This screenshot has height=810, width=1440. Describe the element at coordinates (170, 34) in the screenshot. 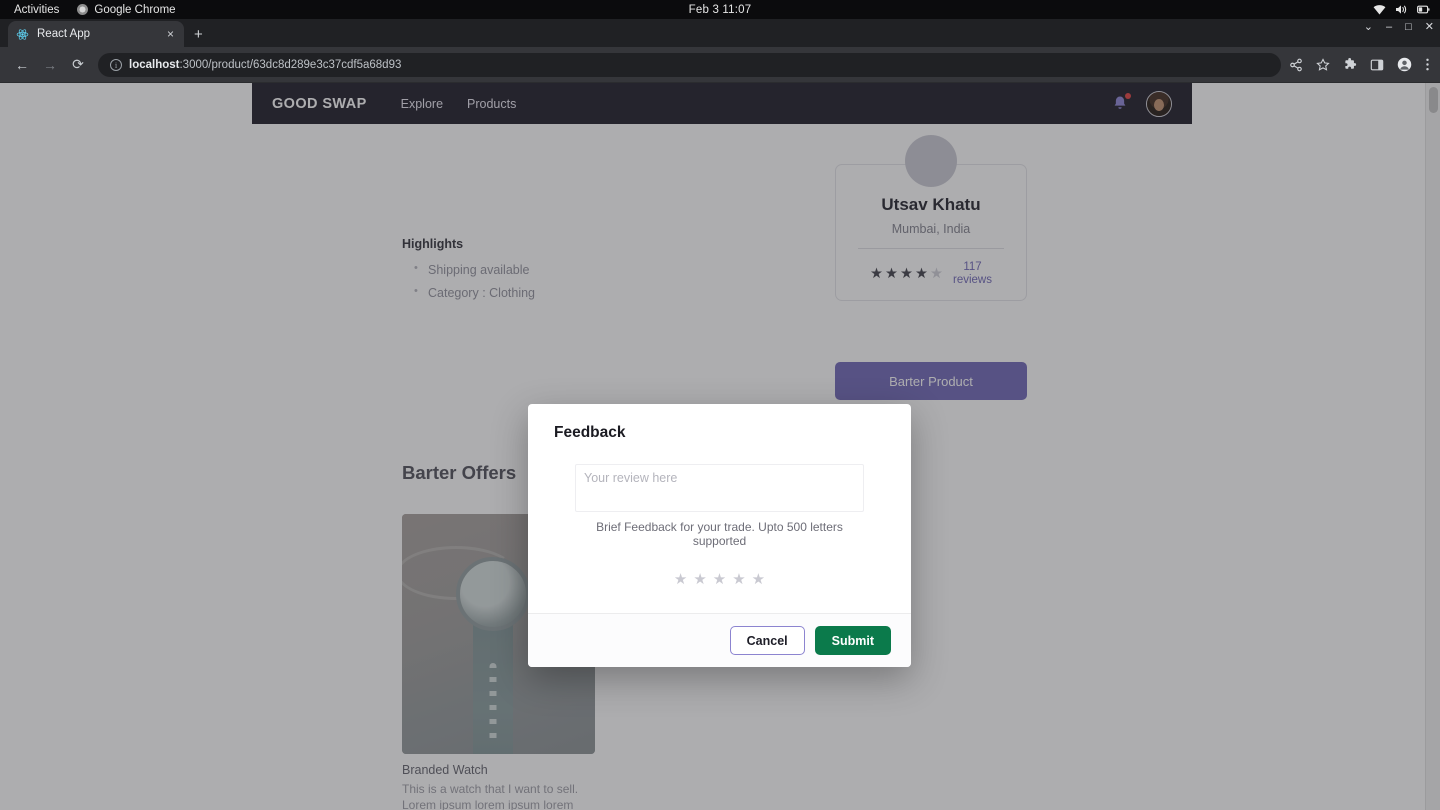

I see `close-icon: ×` at that location.